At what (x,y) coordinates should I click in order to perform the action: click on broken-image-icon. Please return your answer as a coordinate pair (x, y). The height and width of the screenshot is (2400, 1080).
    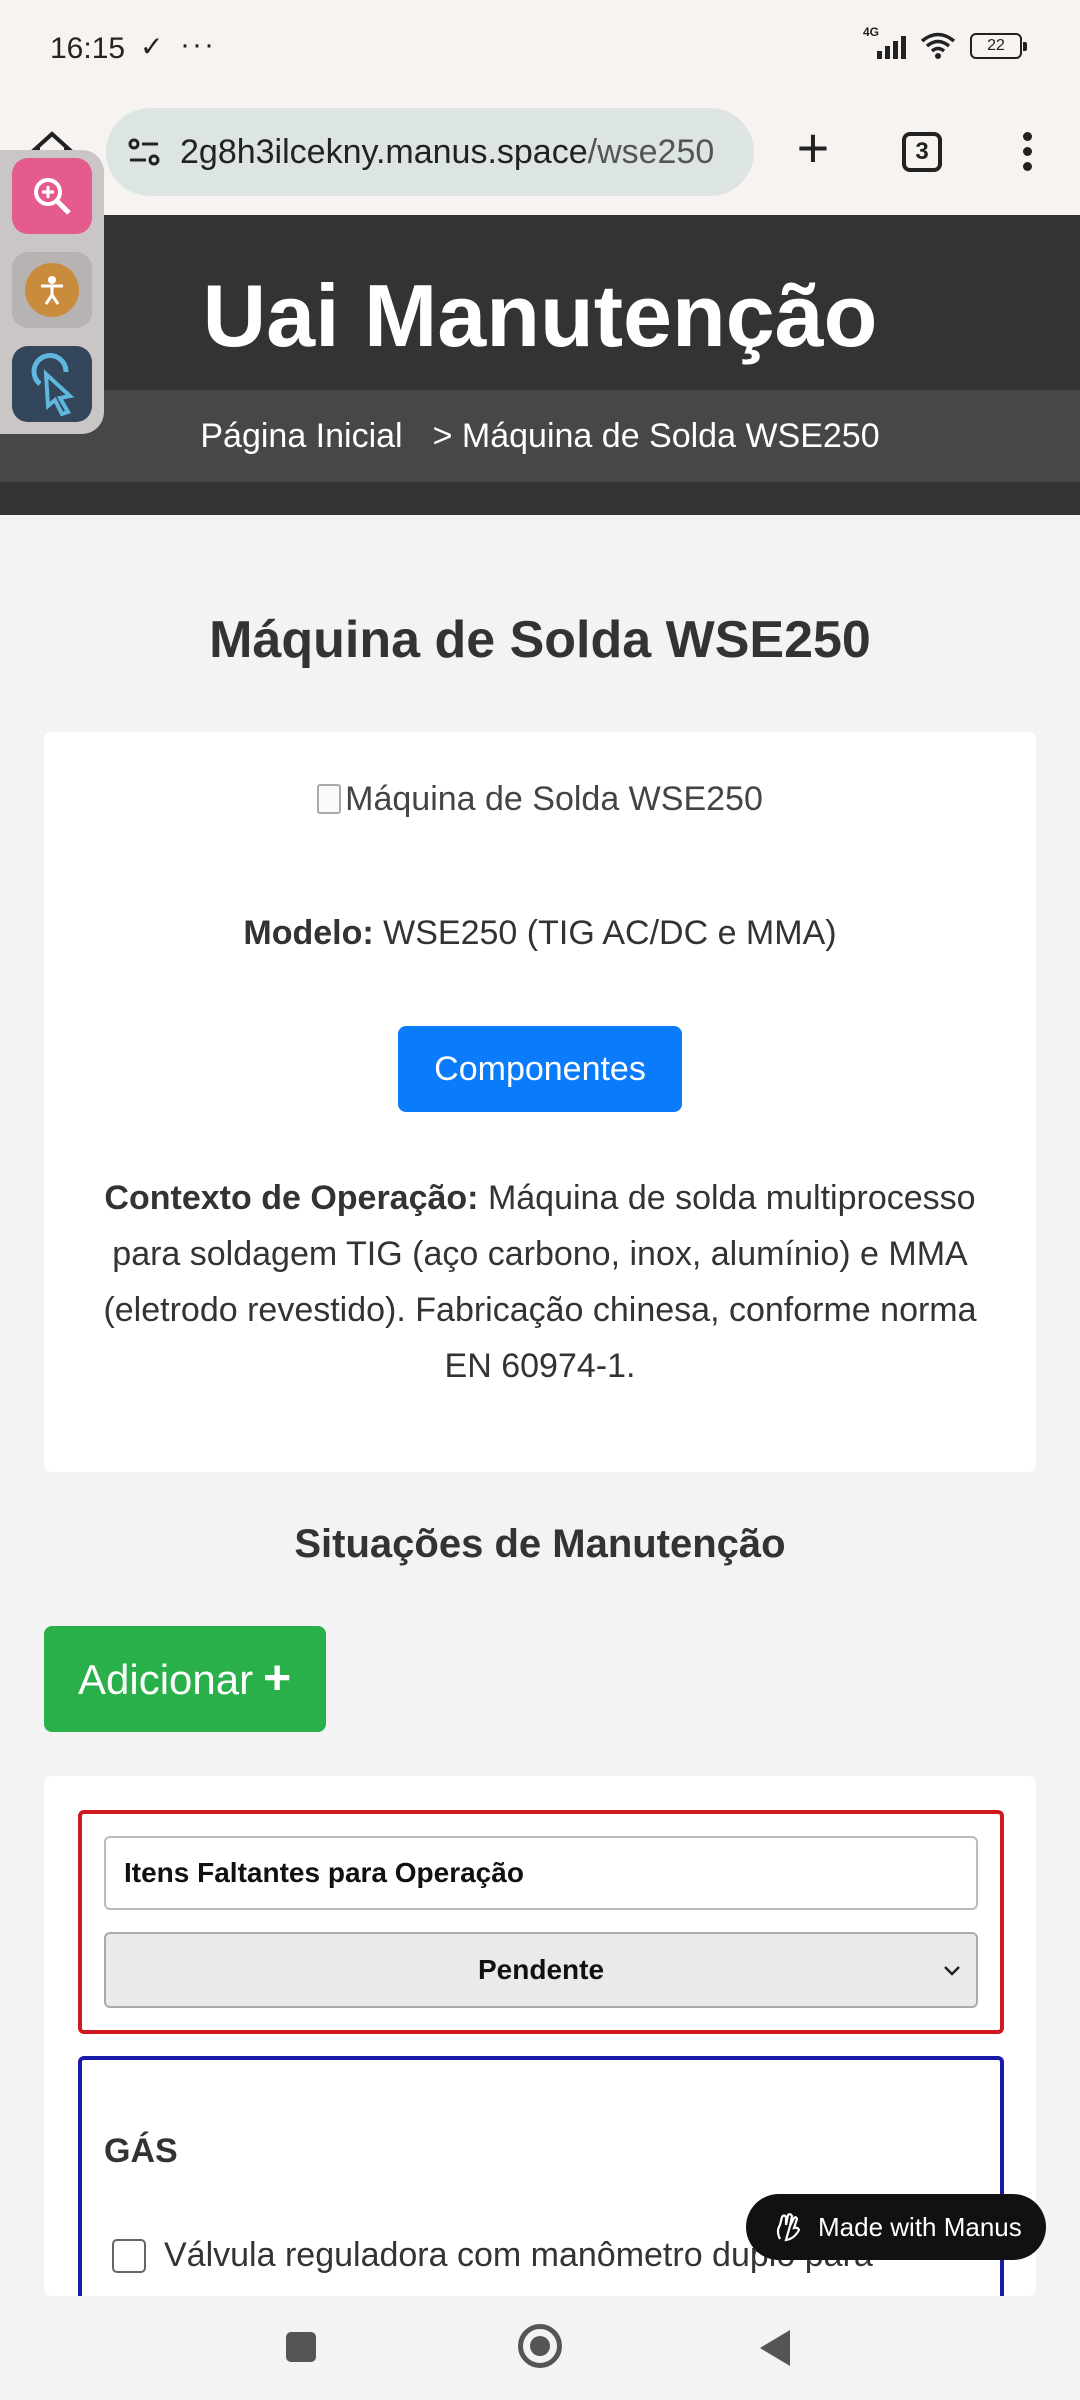
    Looking at the image, I should click on (329, 799).